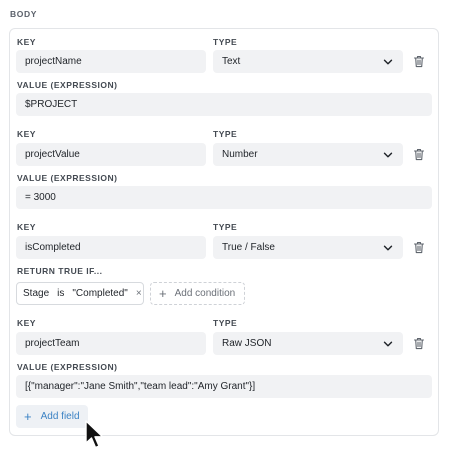 The image size is (450, 450). What do you see at coordinates (23, 14) in the screenshot?
I see `section-title: BODY` at bounding box center [23, 14].